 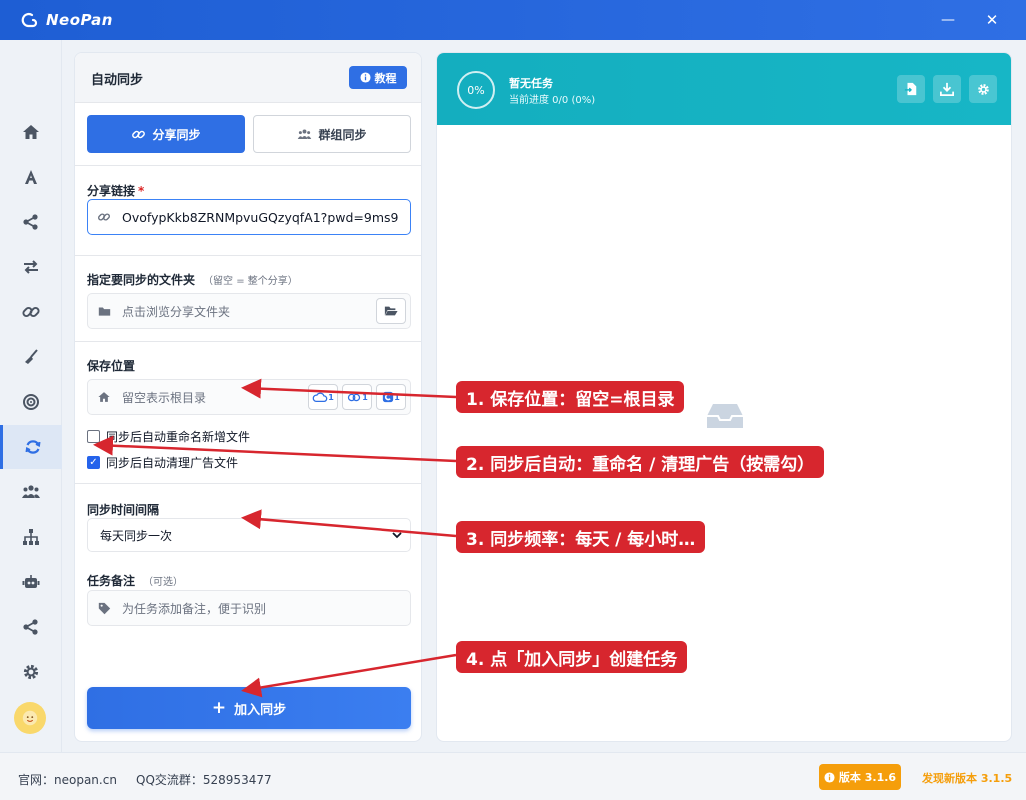 I want to click on interval-label: 同步时间间隔, so click(x=123, y=510).